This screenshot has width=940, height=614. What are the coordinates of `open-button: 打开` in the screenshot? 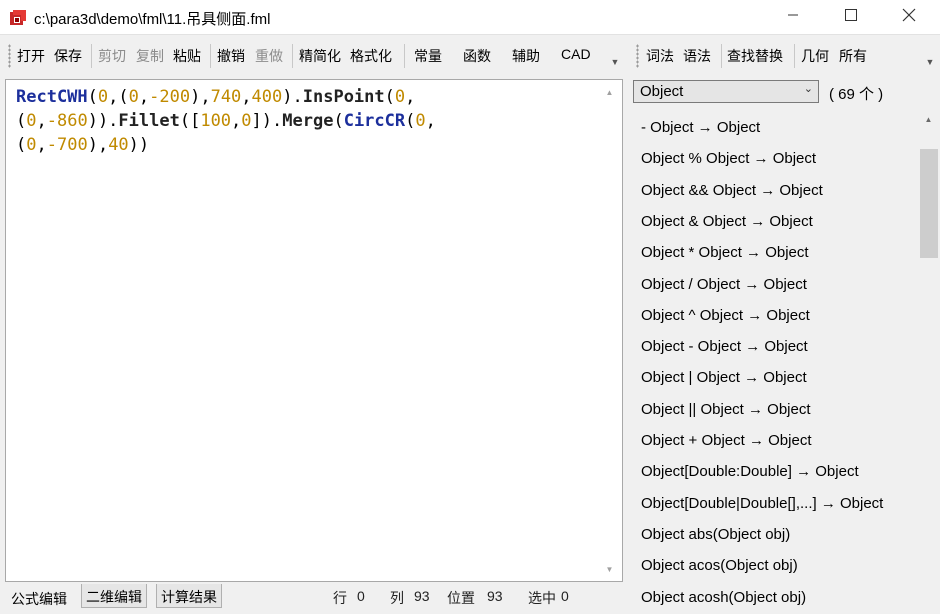 It's located at (31, 56).